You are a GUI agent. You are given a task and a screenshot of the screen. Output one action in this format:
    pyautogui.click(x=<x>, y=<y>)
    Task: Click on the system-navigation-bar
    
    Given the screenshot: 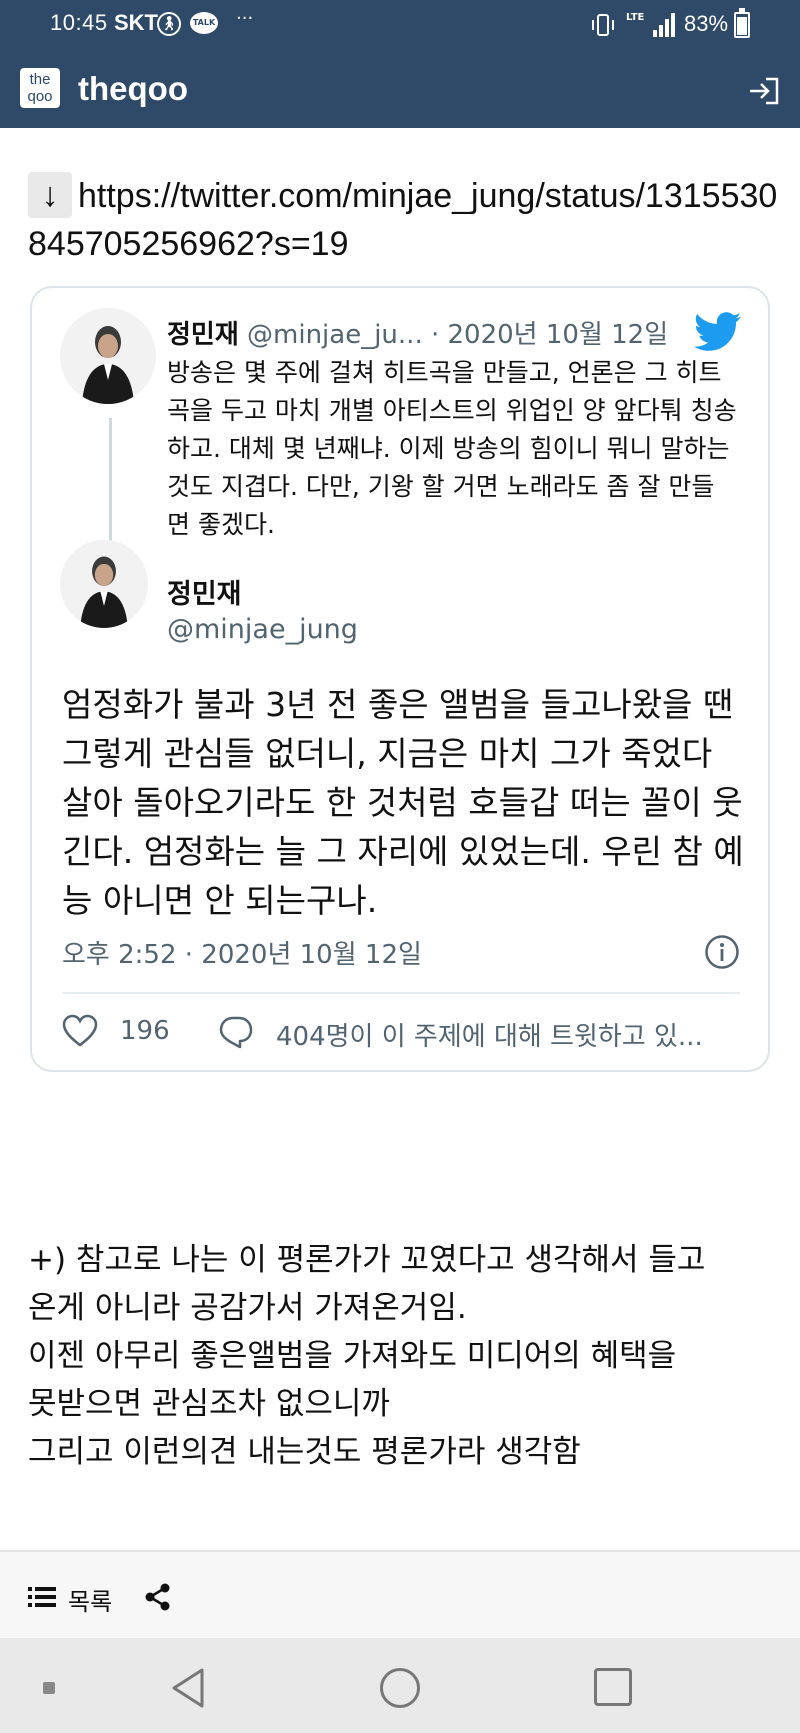 What is the action you would take?
    pyautogui.click(x=400, y=1685)
    